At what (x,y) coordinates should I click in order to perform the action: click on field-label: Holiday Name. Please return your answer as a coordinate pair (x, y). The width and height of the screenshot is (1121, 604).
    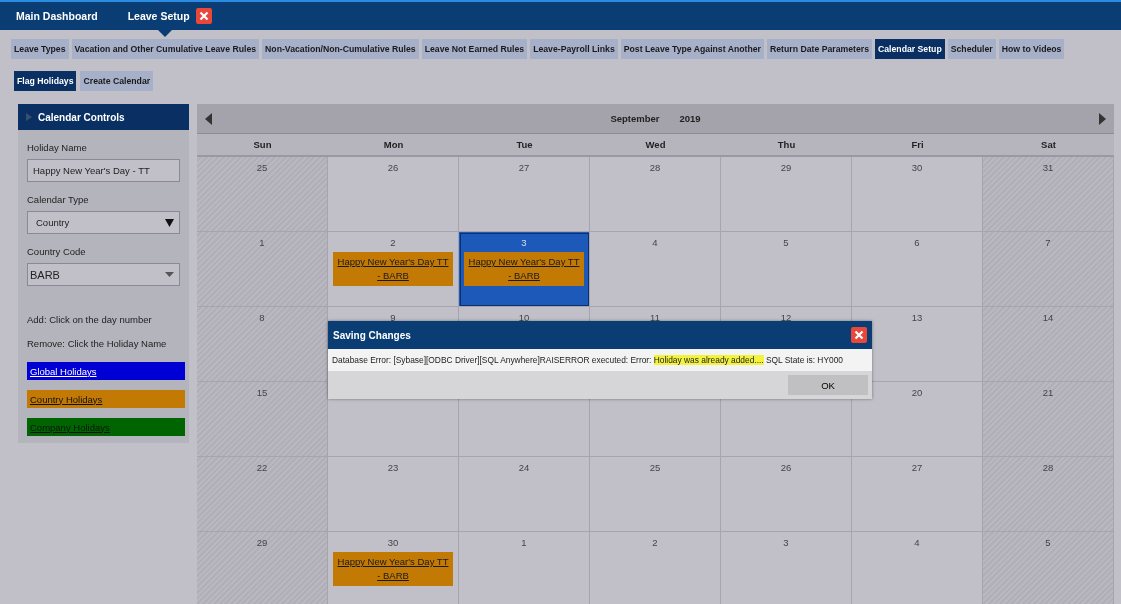
    Looking at the image, I should click on (57, 147).